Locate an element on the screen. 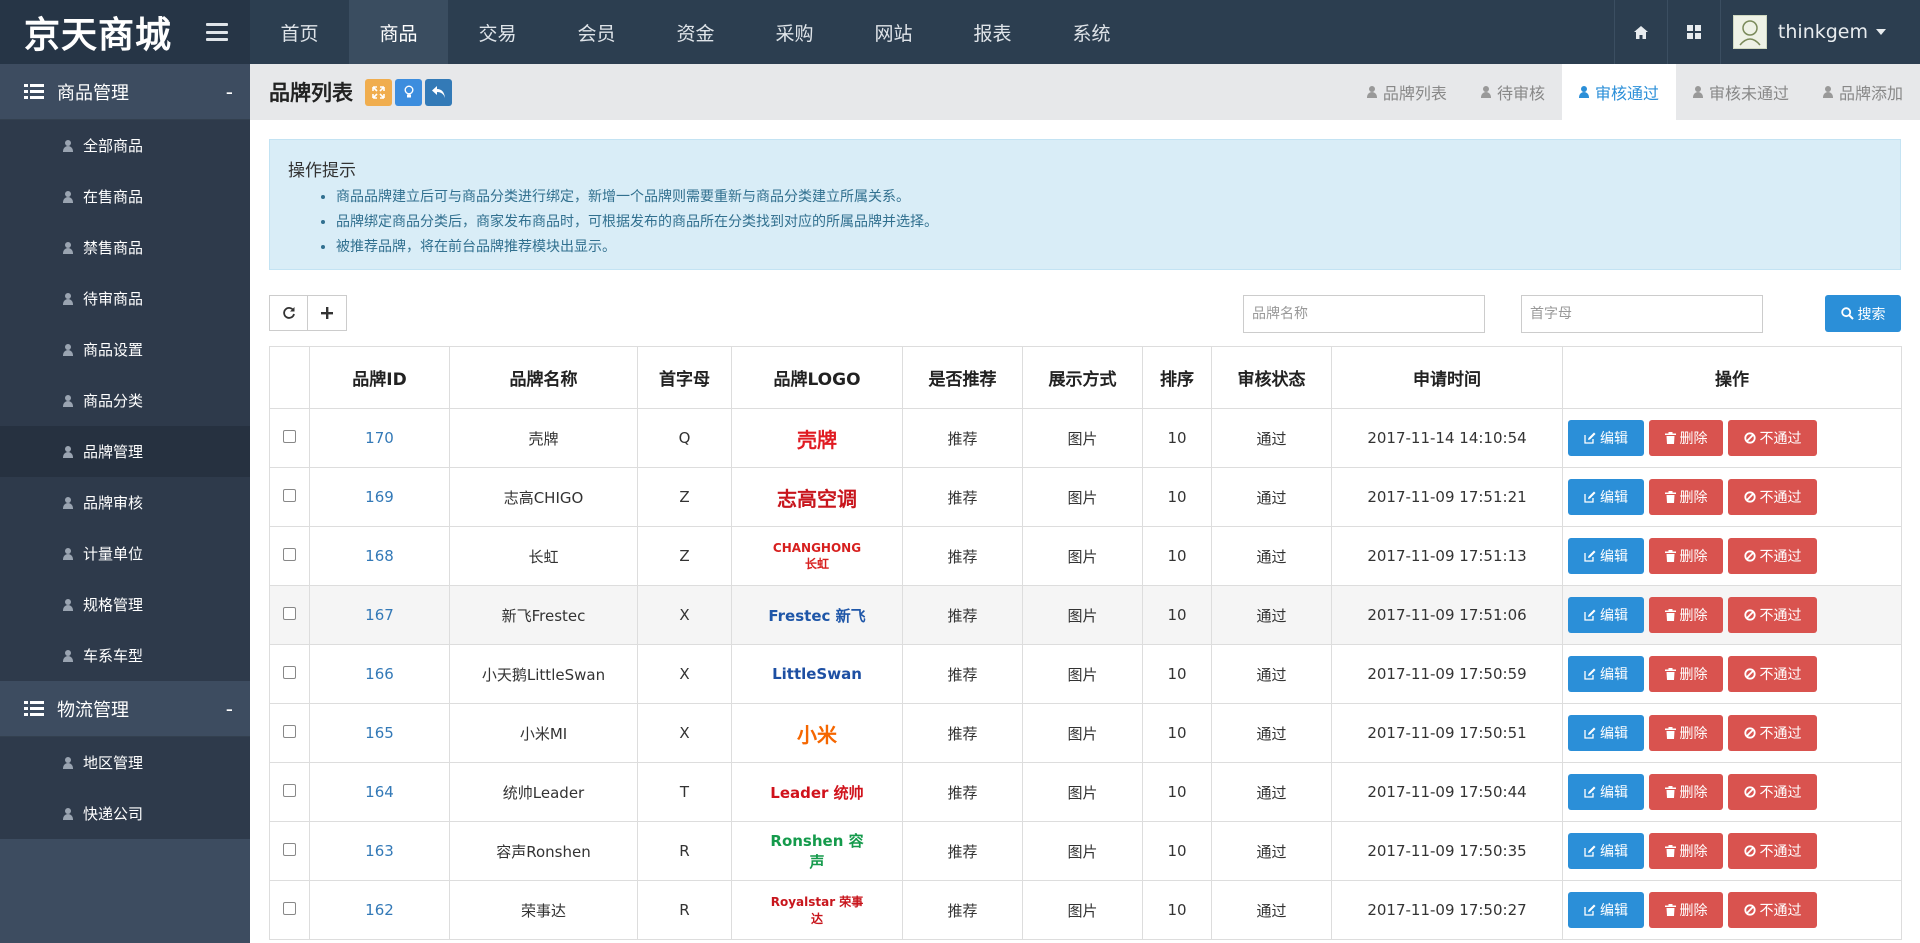 The image size is (1920, 943). fullscreen-icon is located at coordinates (378, 92).